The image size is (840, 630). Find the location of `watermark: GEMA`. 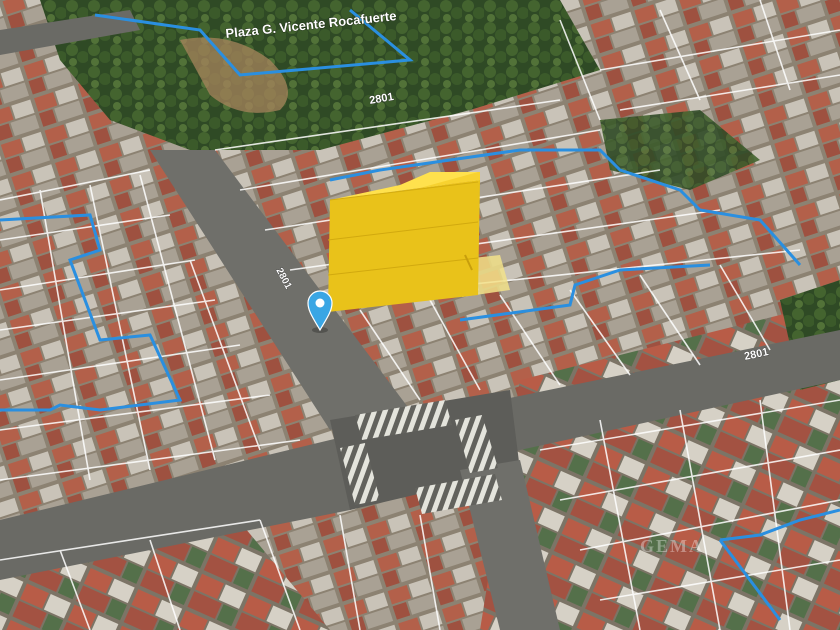

watermark: GEMA is located at coordinates (672, 546).